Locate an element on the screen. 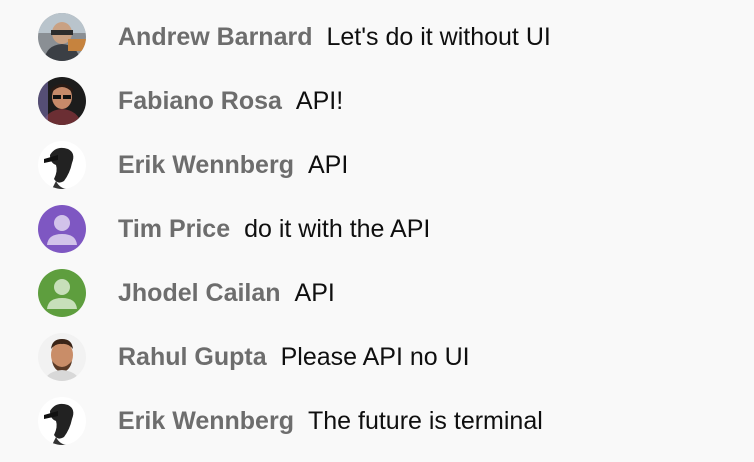 This screenshot has width=754, height=462. message-line: Jhodel Cailan API is located at coordinates (226, 293).